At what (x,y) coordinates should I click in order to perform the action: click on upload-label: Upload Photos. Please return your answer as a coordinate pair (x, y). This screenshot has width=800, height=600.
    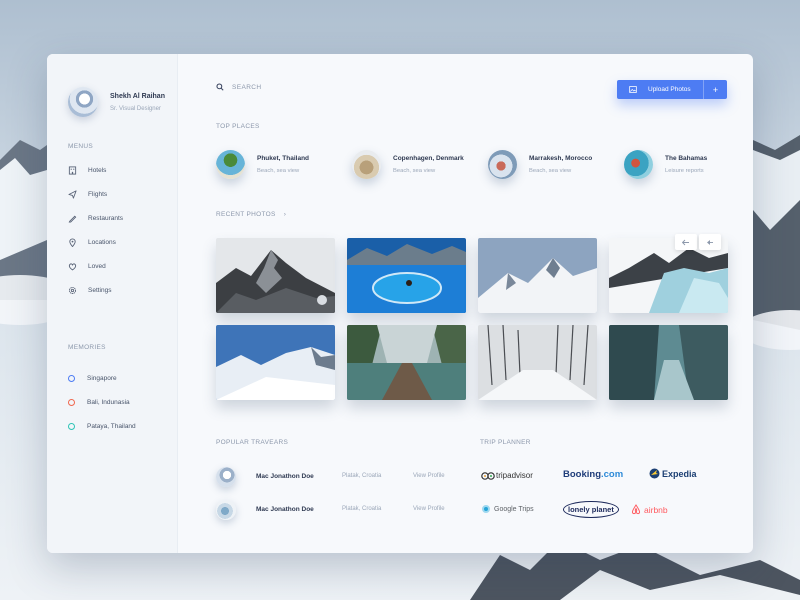
    Looking at the image, I should click on (669, 89).